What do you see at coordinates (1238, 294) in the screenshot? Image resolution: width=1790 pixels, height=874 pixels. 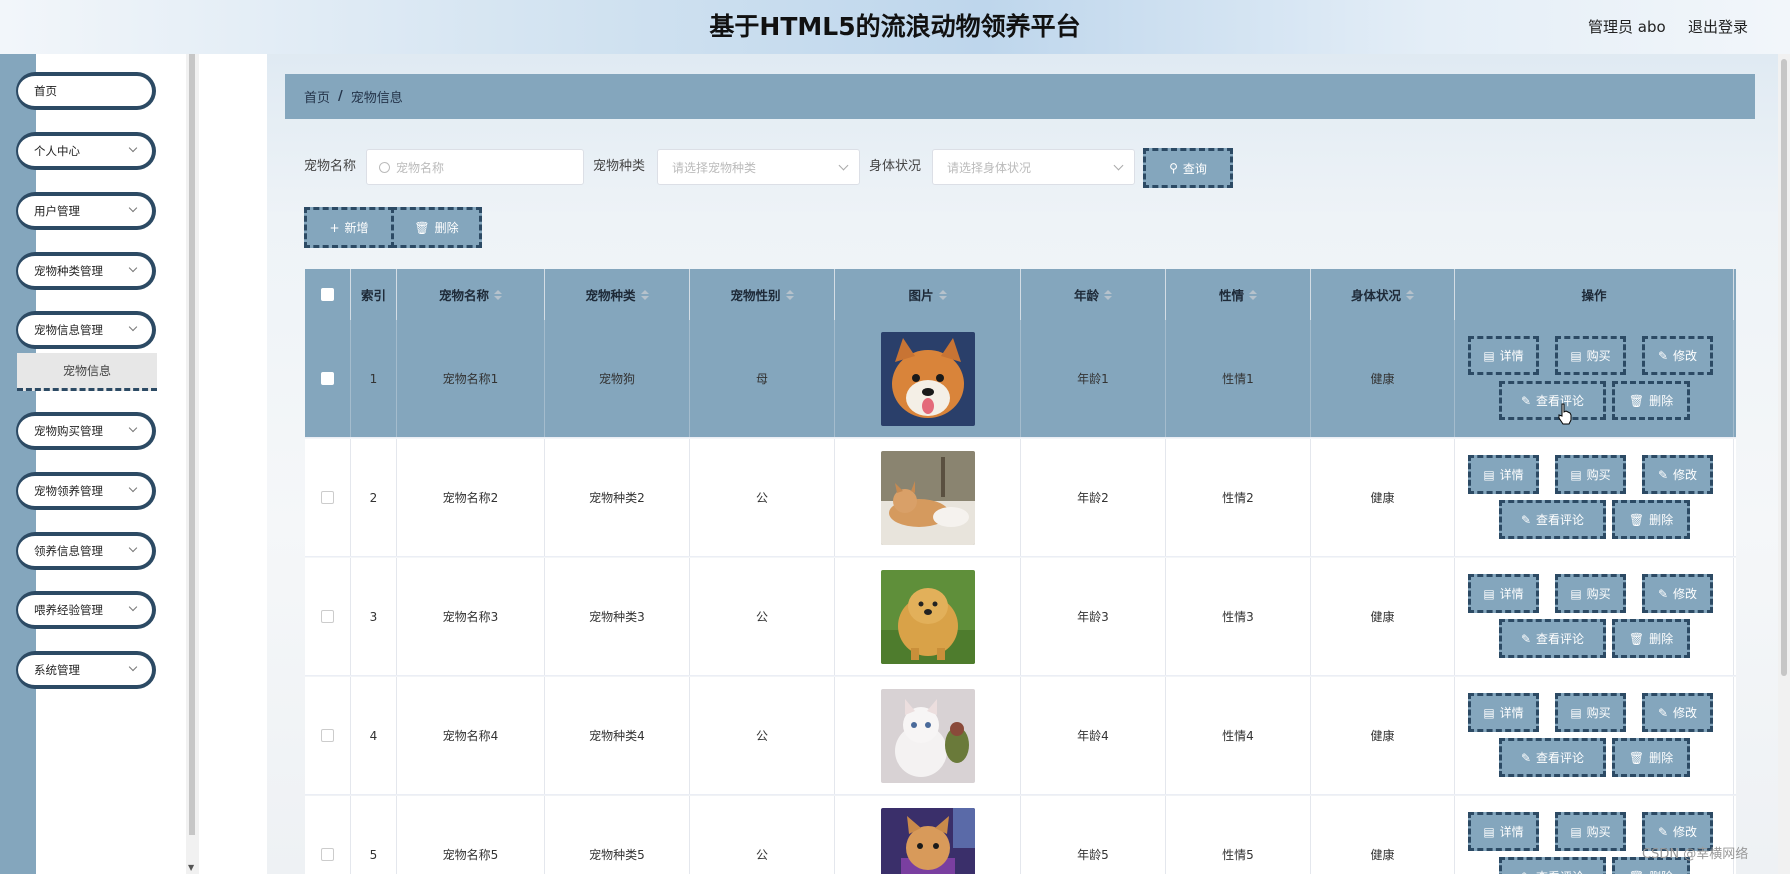 I see `column-header: 性情` at bounding box center [1238, 294].